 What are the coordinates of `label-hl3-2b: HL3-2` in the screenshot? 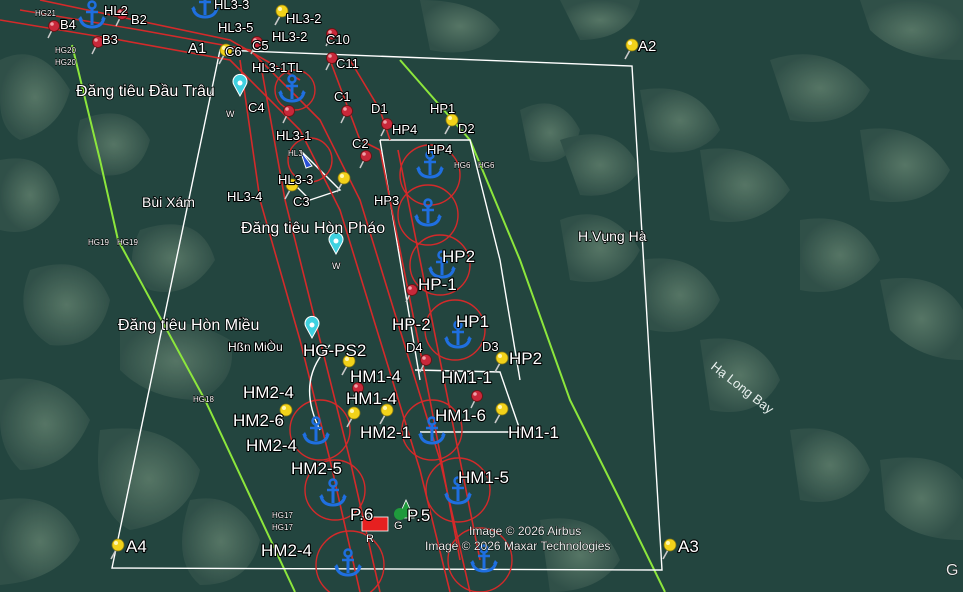 It's located at (289, 36).